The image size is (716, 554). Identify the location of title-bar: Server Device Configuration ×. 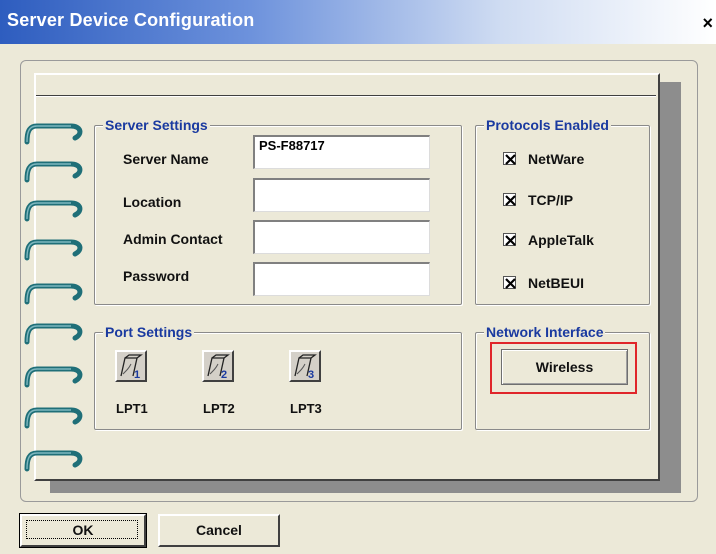
(358, 22).